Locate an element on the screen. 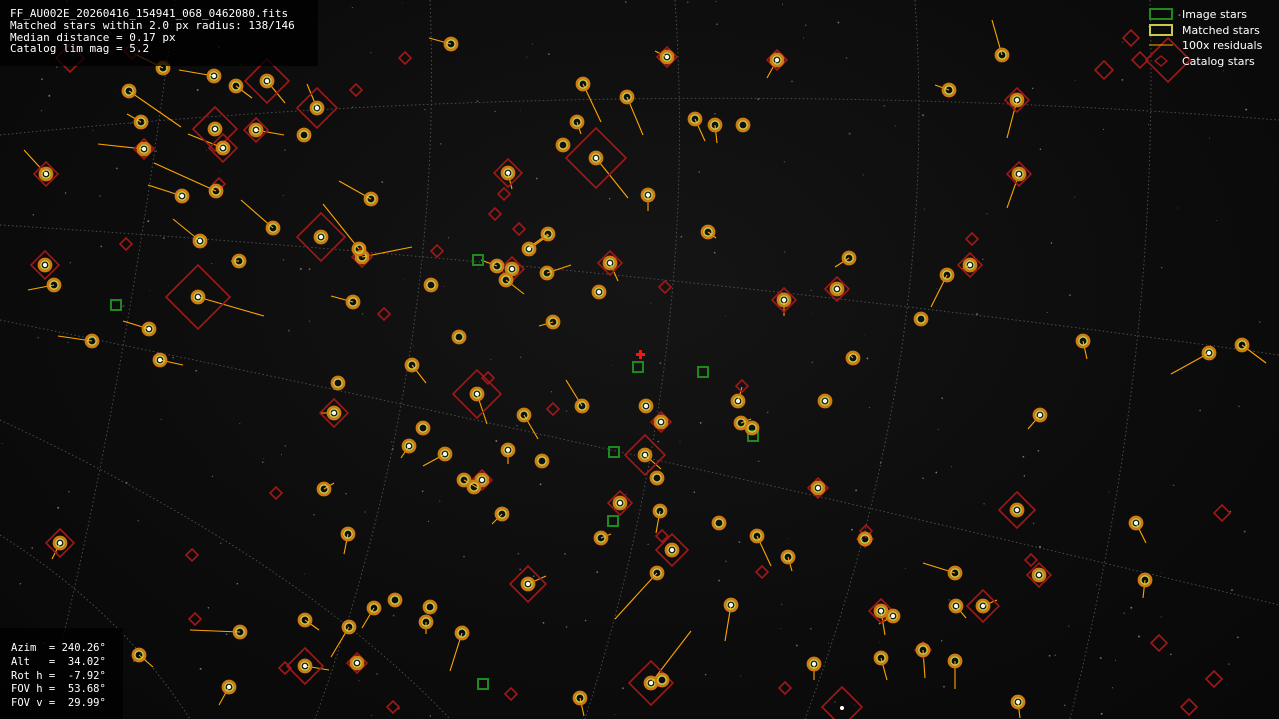 Image resolution: width=1279 pixels, height=719 pixels. legend-image-stars: Image stars is located at coordinates (1198, 14).